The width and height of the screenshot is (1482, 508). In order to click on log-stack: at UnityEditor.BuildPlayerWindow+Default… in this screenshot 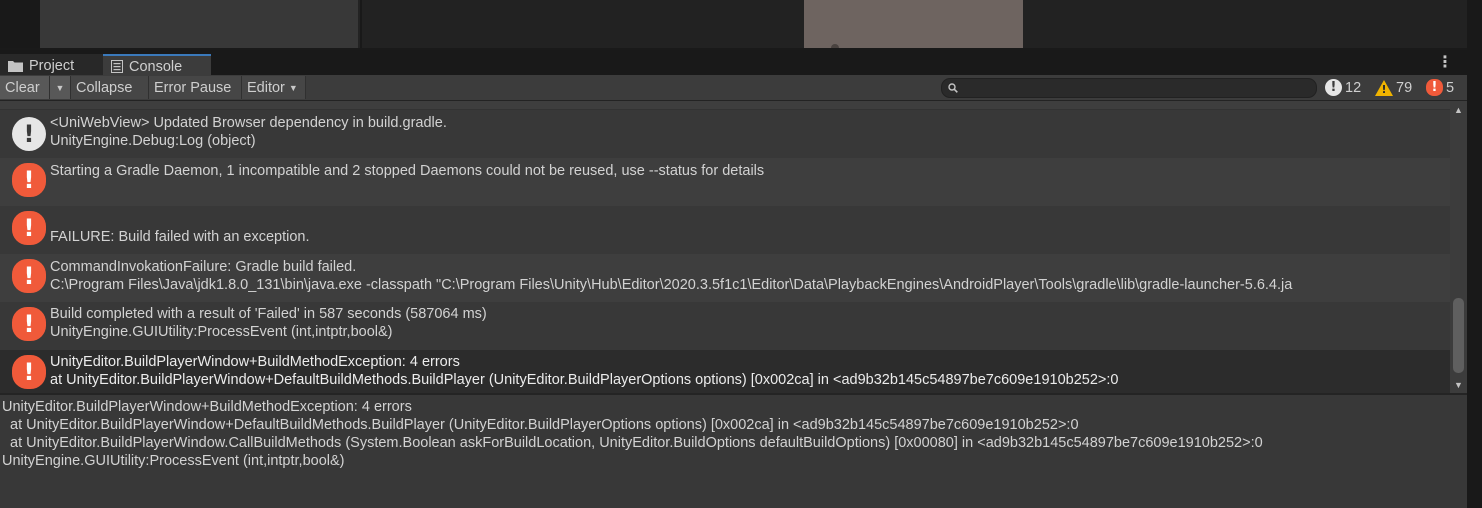, I will do `click(584, 380)`.